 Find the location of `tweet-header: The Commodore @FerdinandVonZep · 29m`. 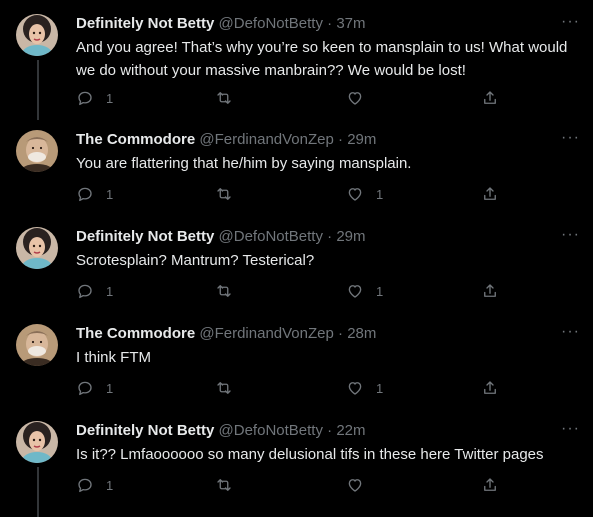

tweet-header: The Commodore @FerdinandVonZep · 29m is located at coordinates (226, 140).